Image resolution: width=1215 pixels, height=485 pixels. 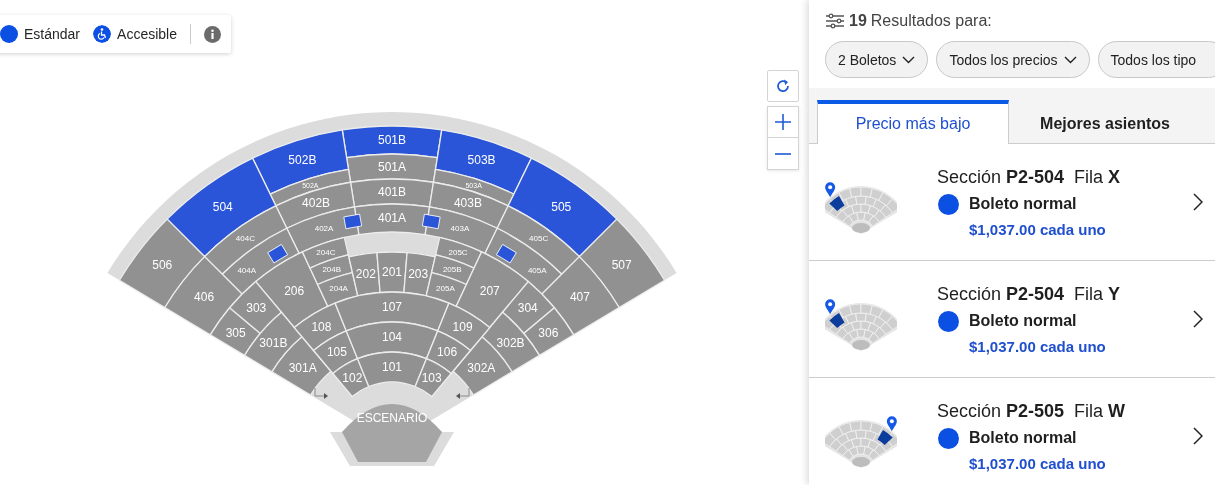 I want to click on filter-icon, so click(x=835, y=21).